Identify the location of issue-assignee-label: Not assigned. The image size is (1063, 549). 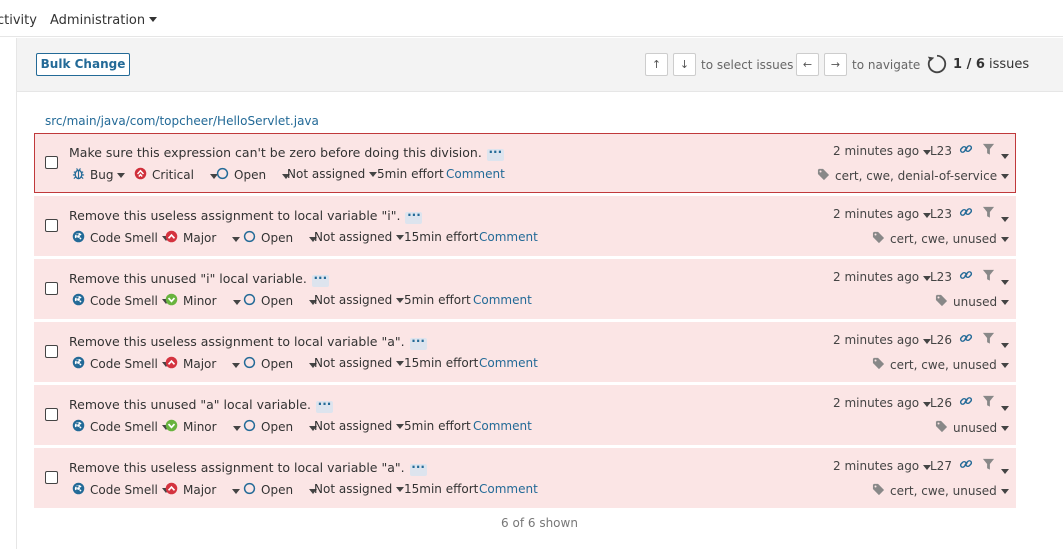
(353, 300).